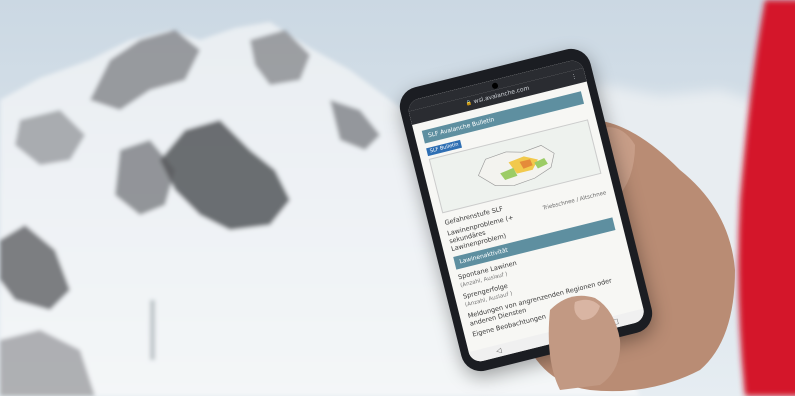 This screenshot has width=795, height=396. What do you see at coordinates (469, 103) in the screenshot?
I see `lock-icon: 🔒` at bounding box center [469, 103].